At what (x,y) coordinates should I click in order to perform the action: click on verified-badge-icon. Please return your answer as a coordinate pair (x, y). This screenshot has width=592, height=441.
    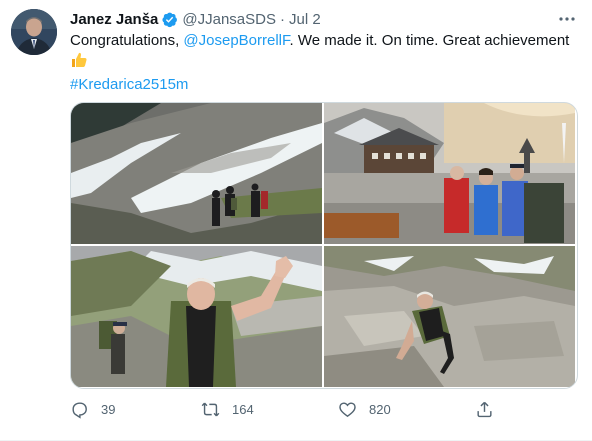
    Looking at the image, I should click on (169, 19).